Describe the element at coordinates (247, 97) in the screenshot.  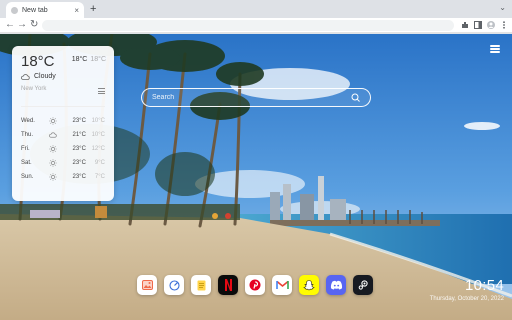
I see `search-input` at that location.